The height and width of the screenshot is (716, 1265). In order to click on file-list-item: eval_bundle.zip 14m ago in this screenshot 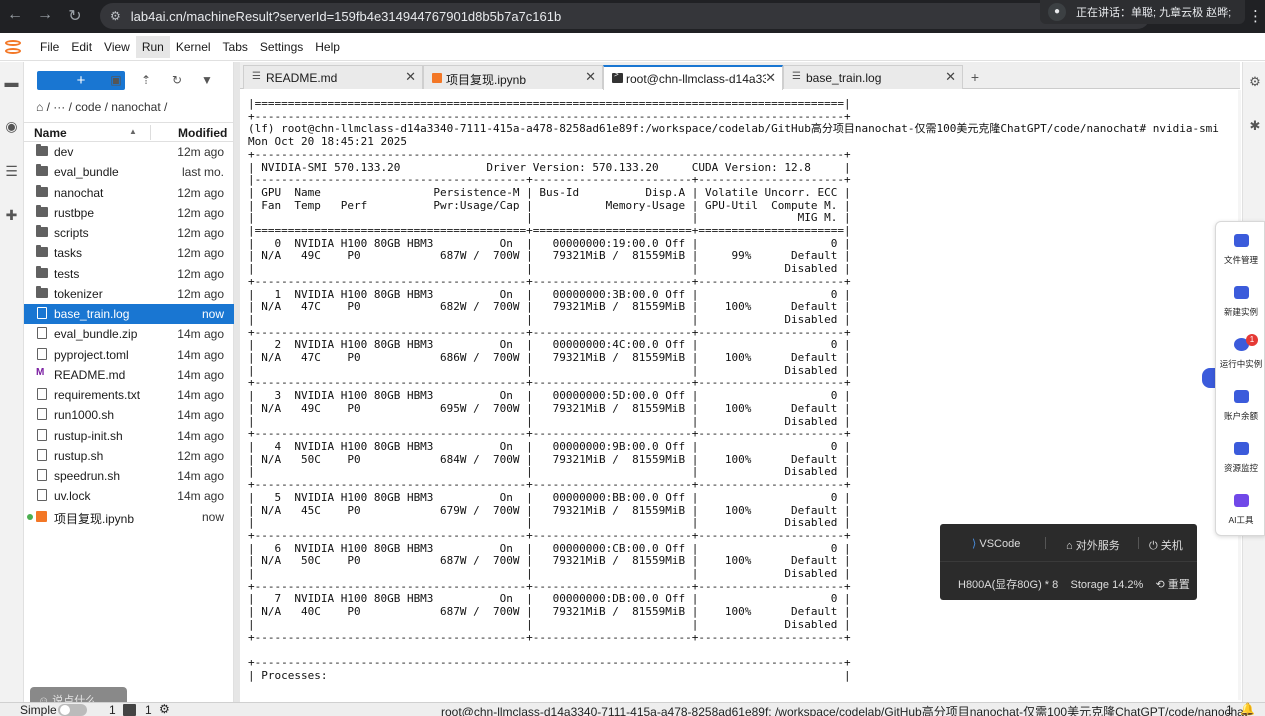, I will do `click(129, 334)`.